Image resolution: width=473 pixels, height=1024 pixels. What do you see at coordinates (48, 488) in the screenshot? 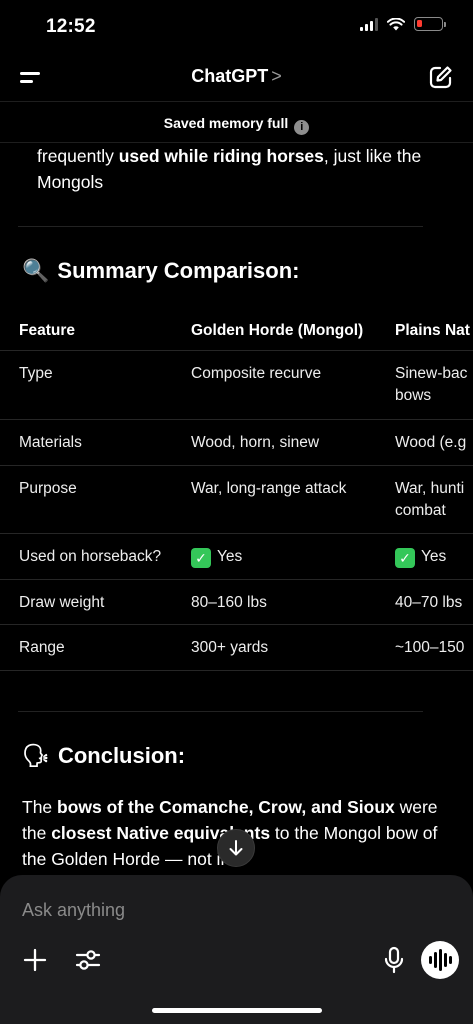
I see `table-cell: Purpose` at bounding box center [48, 488].